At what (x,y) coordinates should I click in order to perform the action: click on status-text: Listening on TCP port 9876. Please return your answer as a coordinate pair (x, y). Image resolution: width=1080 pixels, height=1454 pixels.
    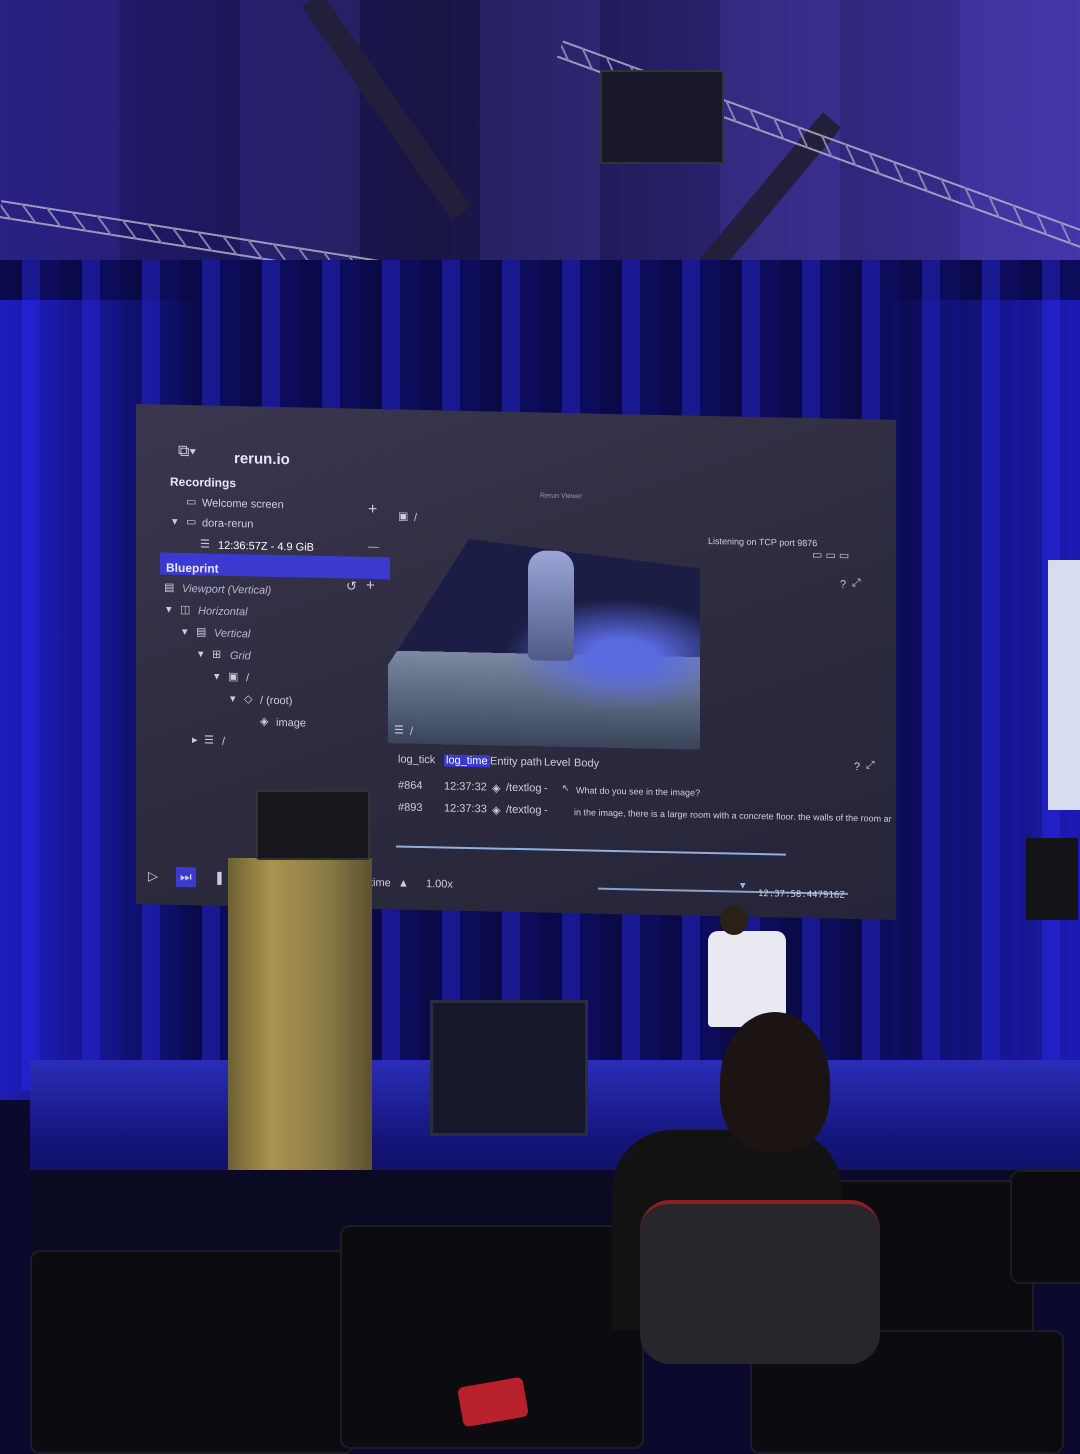
    Looking at the image, I should click on (763, 542).